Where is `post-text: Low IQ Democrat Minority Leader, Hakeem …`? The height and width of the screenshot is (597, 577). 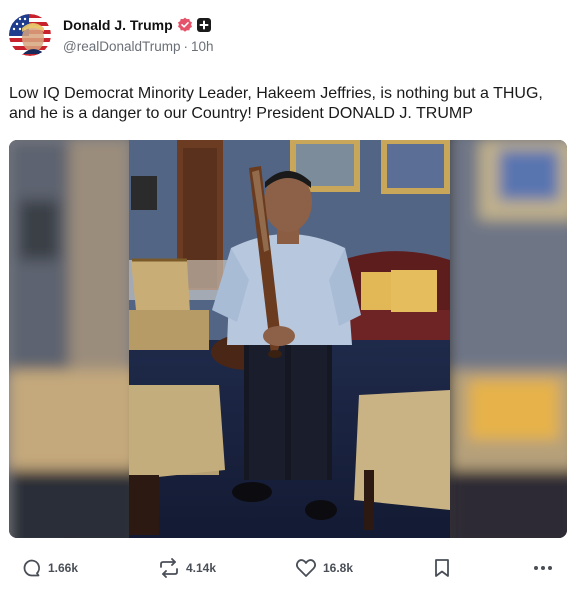
post-text: Low IQ Democrat Minority Leader, Hakeem … is located at coordinates (276, 103).